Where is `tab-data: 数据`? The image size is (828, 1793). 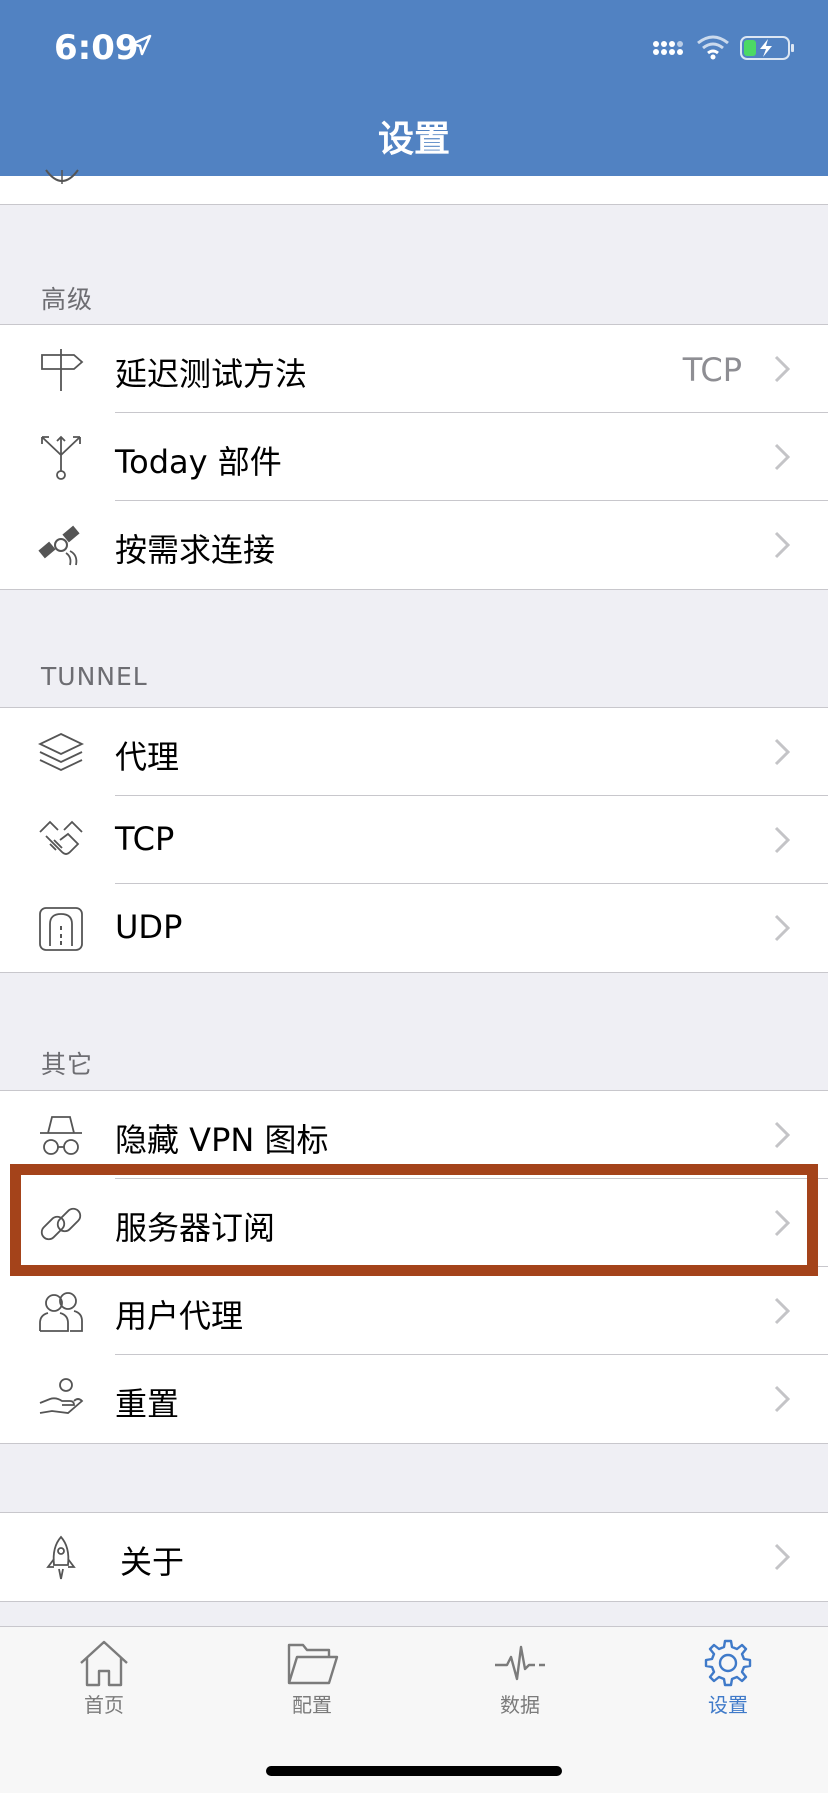
tab-data: 数据 is located at coordinates (520, 1678).